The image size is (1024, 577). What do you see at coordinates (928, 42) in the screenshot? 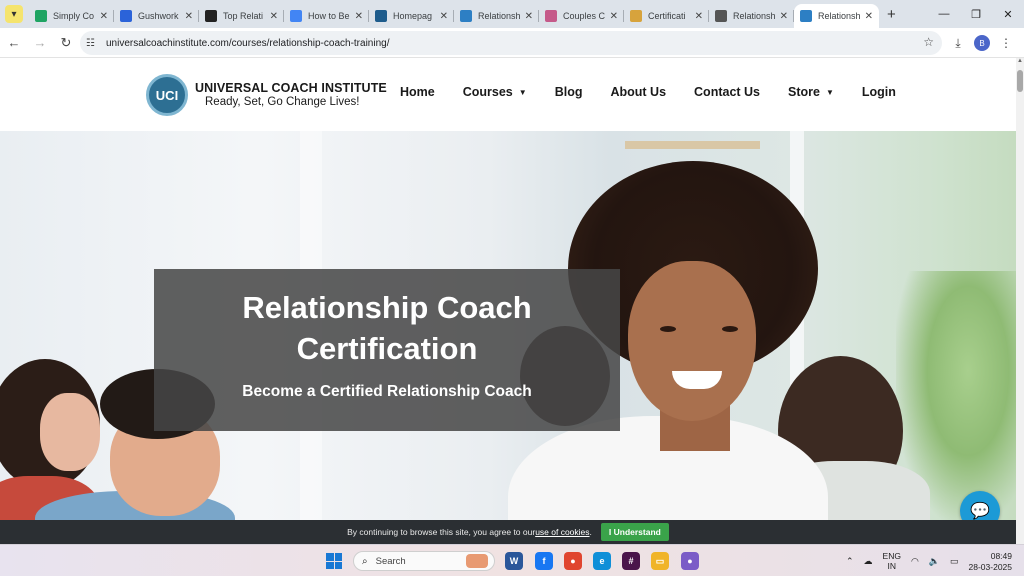
I see `bookmark-star-icon: ☆` at bounding box center [928, 42].